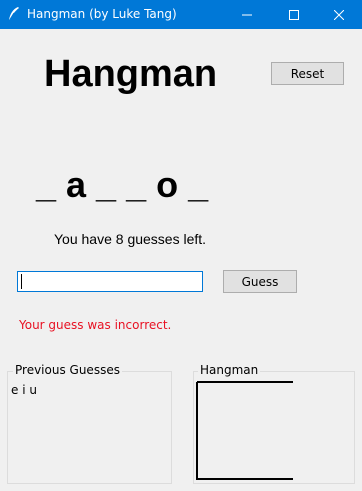 Image resolution: width=362 pixels, height=491 pixels. Describe the element at coordinates (102, 14) in the screenshot. I see `window-title: Hangman (by Luke Tang)` at that location.